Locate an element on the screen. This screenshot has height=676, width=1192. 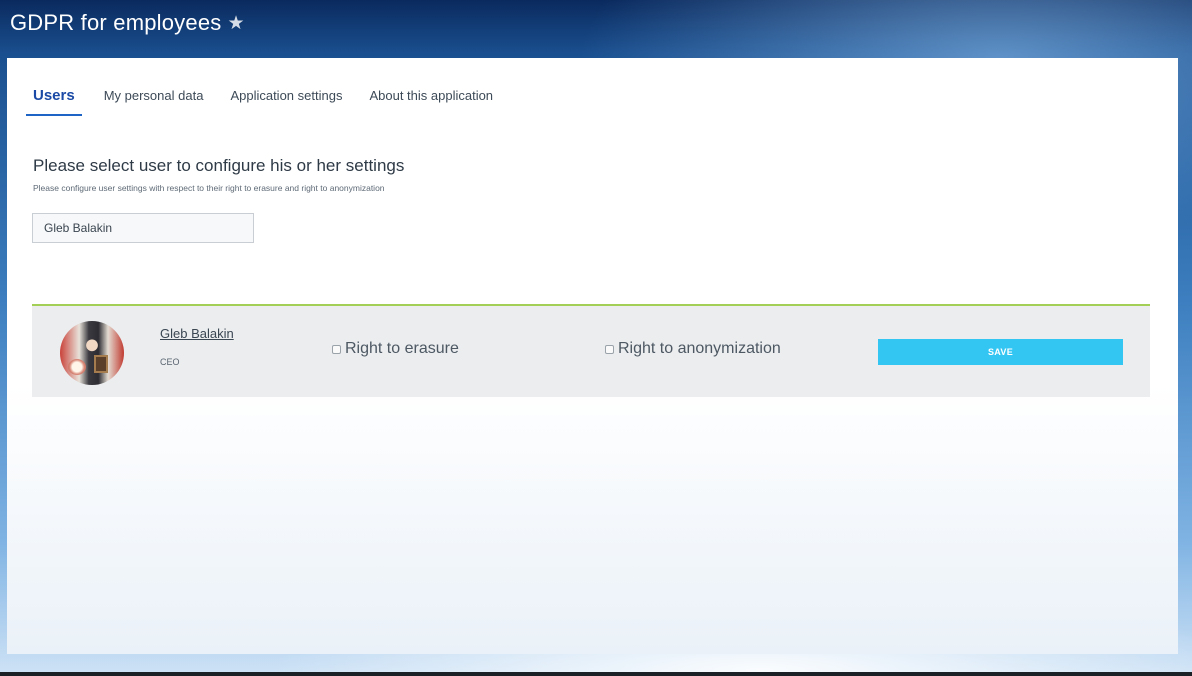
right-to-erasure-option: Right to erasure is located at coordinates (395, 349).